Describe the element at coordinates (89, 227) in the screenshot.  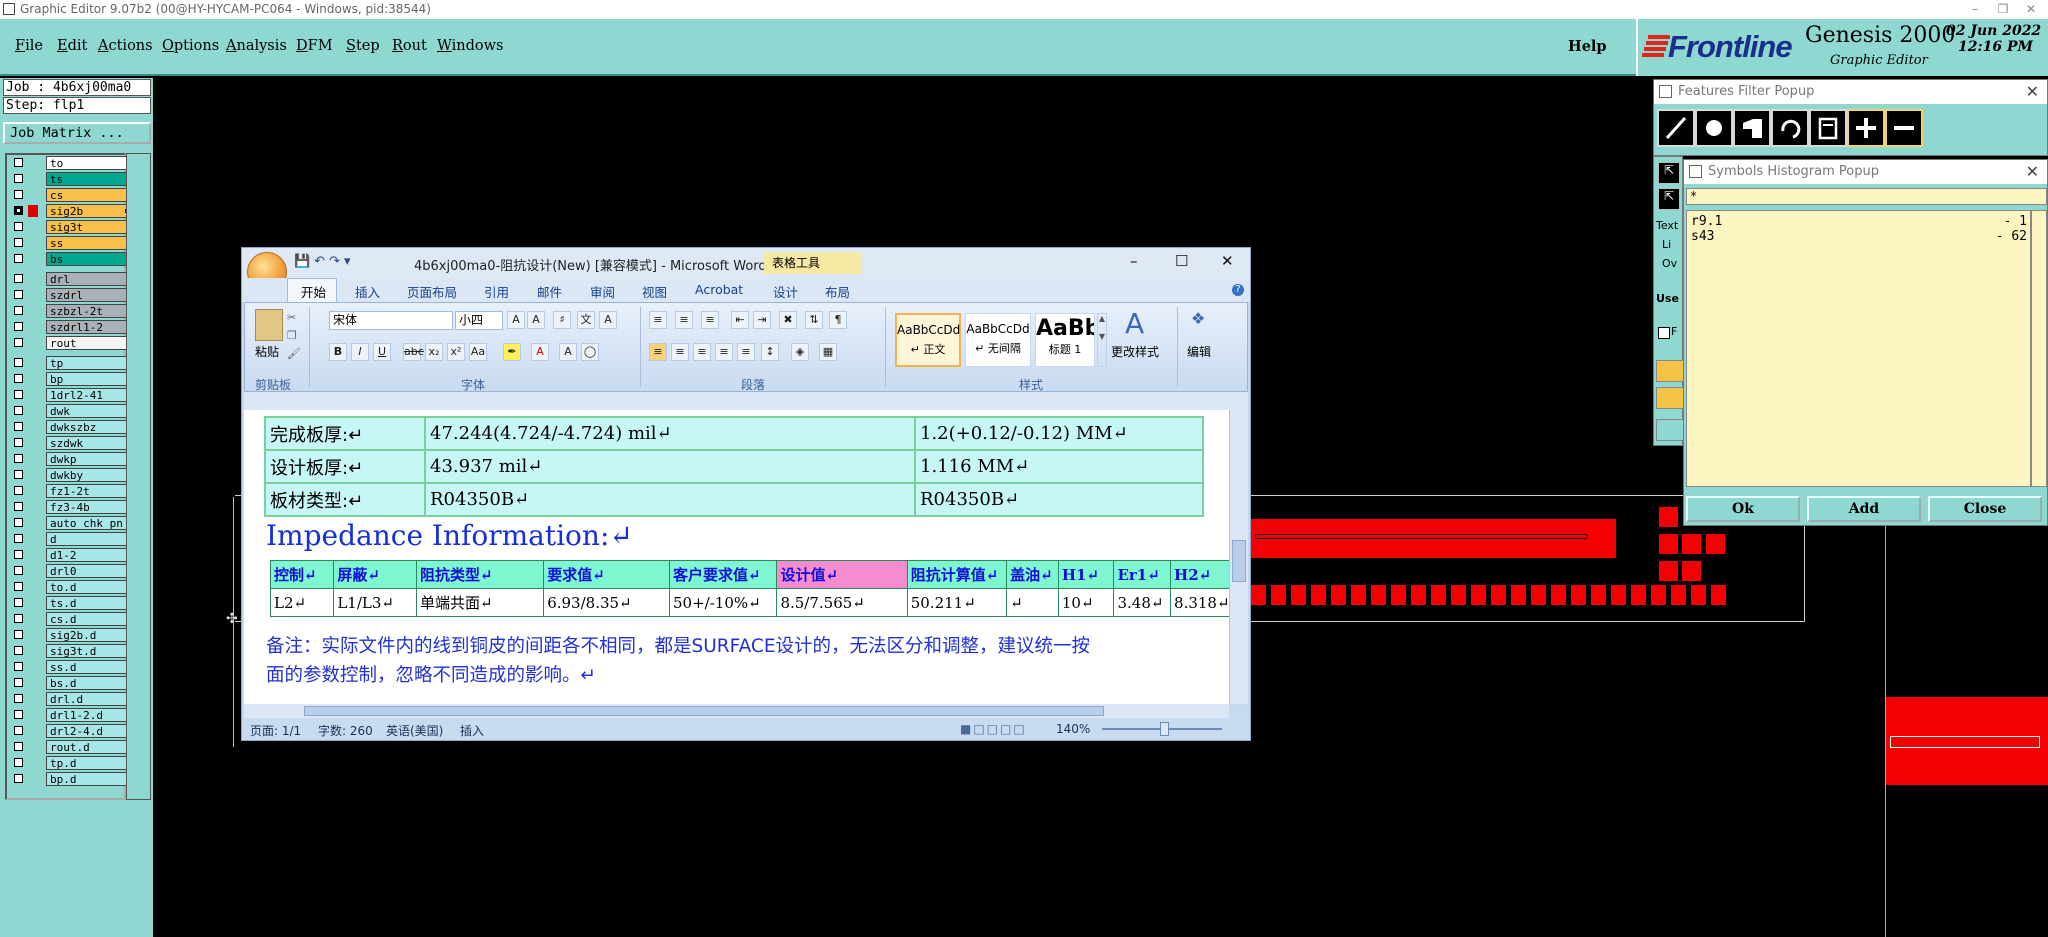
I see `layer-name: sig3t` at that location.